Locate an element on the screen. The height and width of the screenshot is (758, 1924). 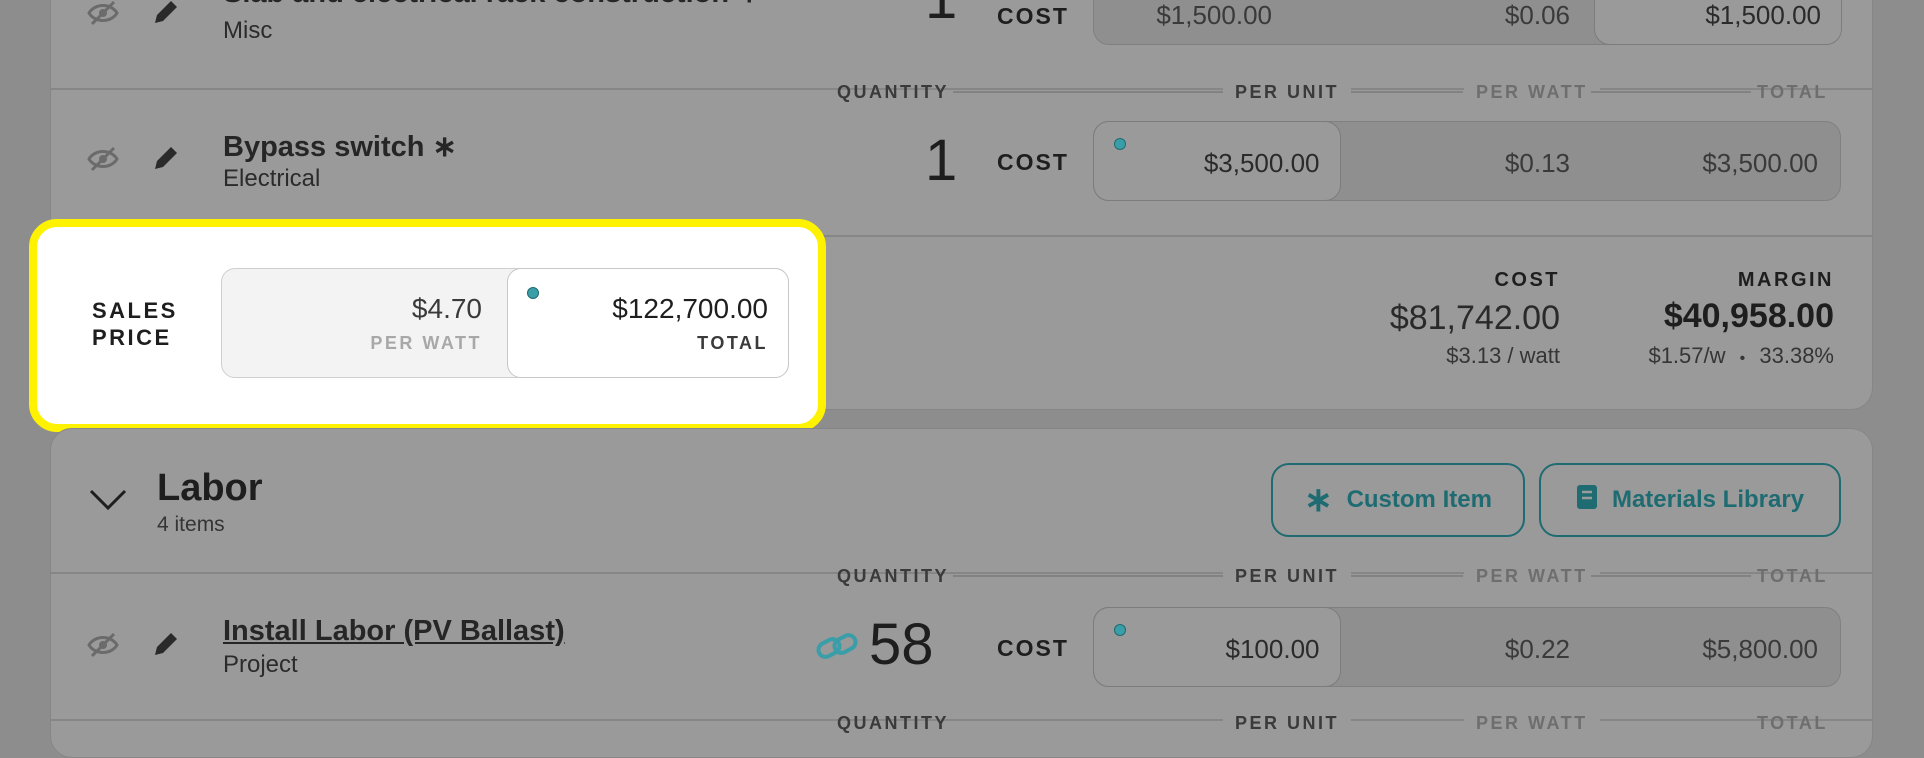
labor-title: Labor is located at coordinates (210, 488).